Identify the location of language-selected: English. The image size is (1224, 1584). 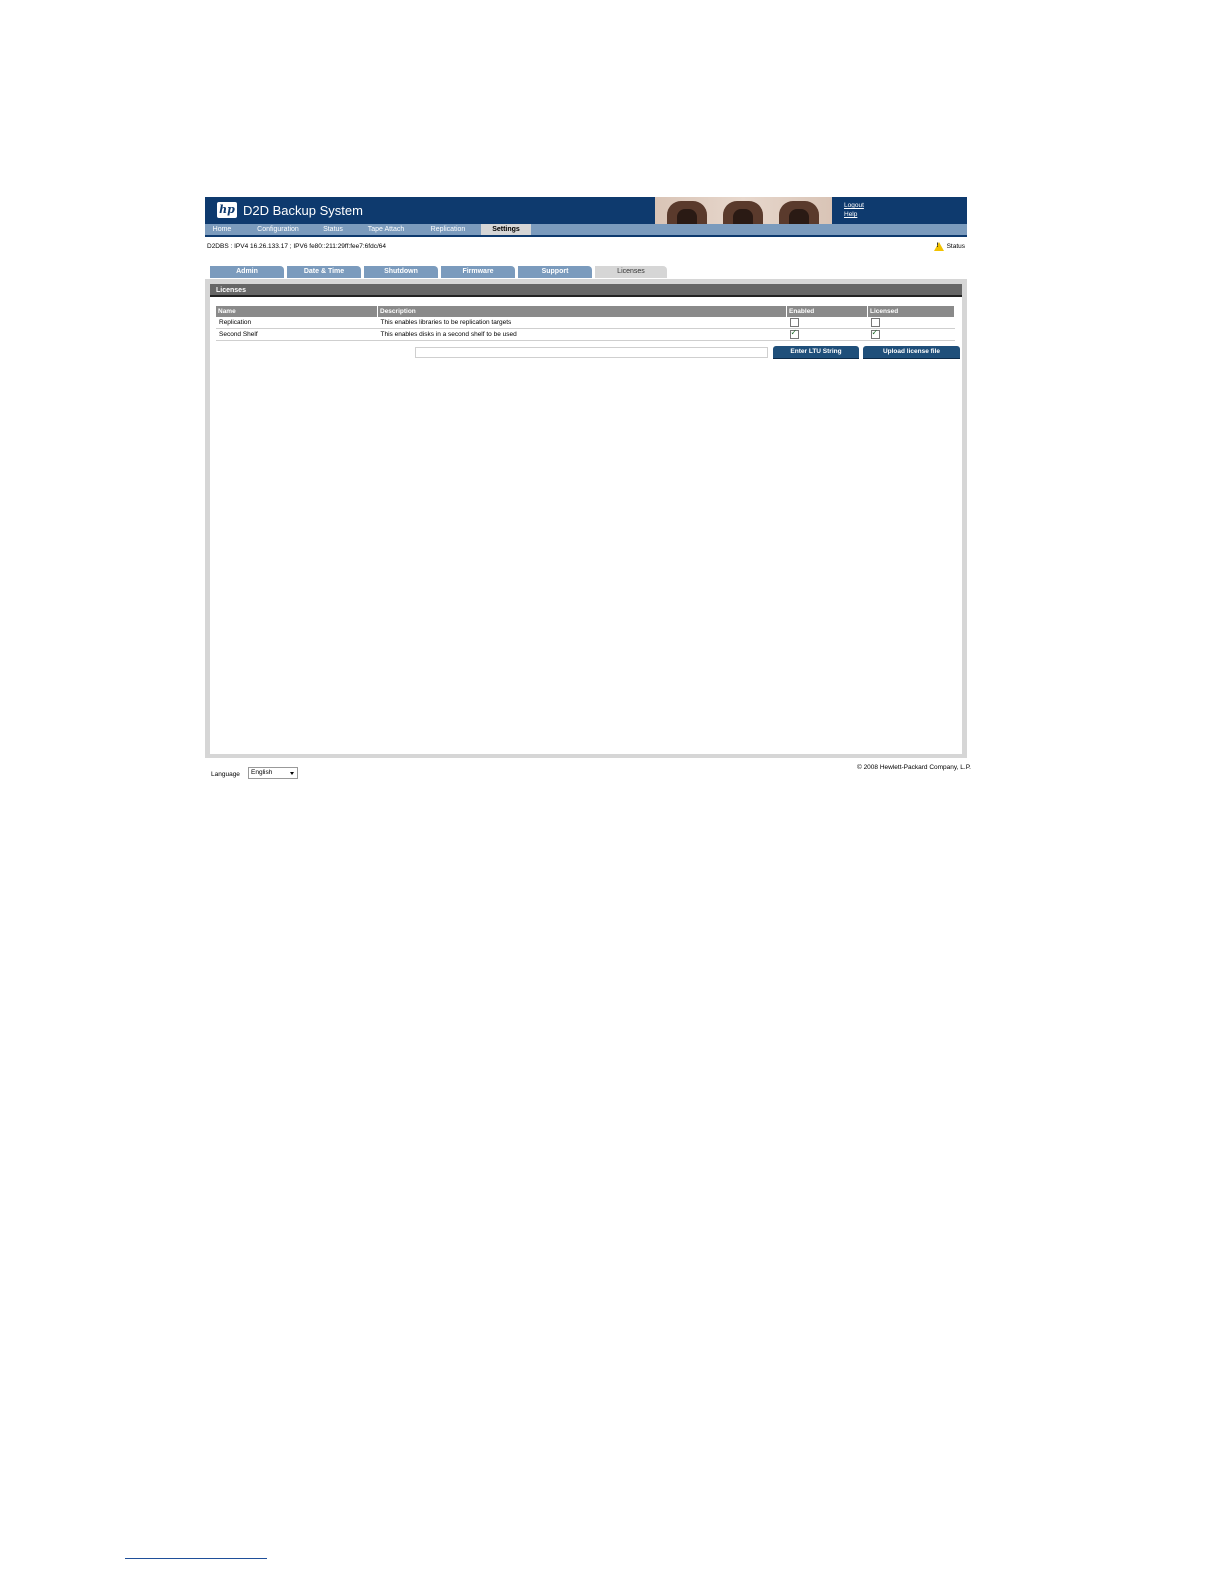
(262, 772).